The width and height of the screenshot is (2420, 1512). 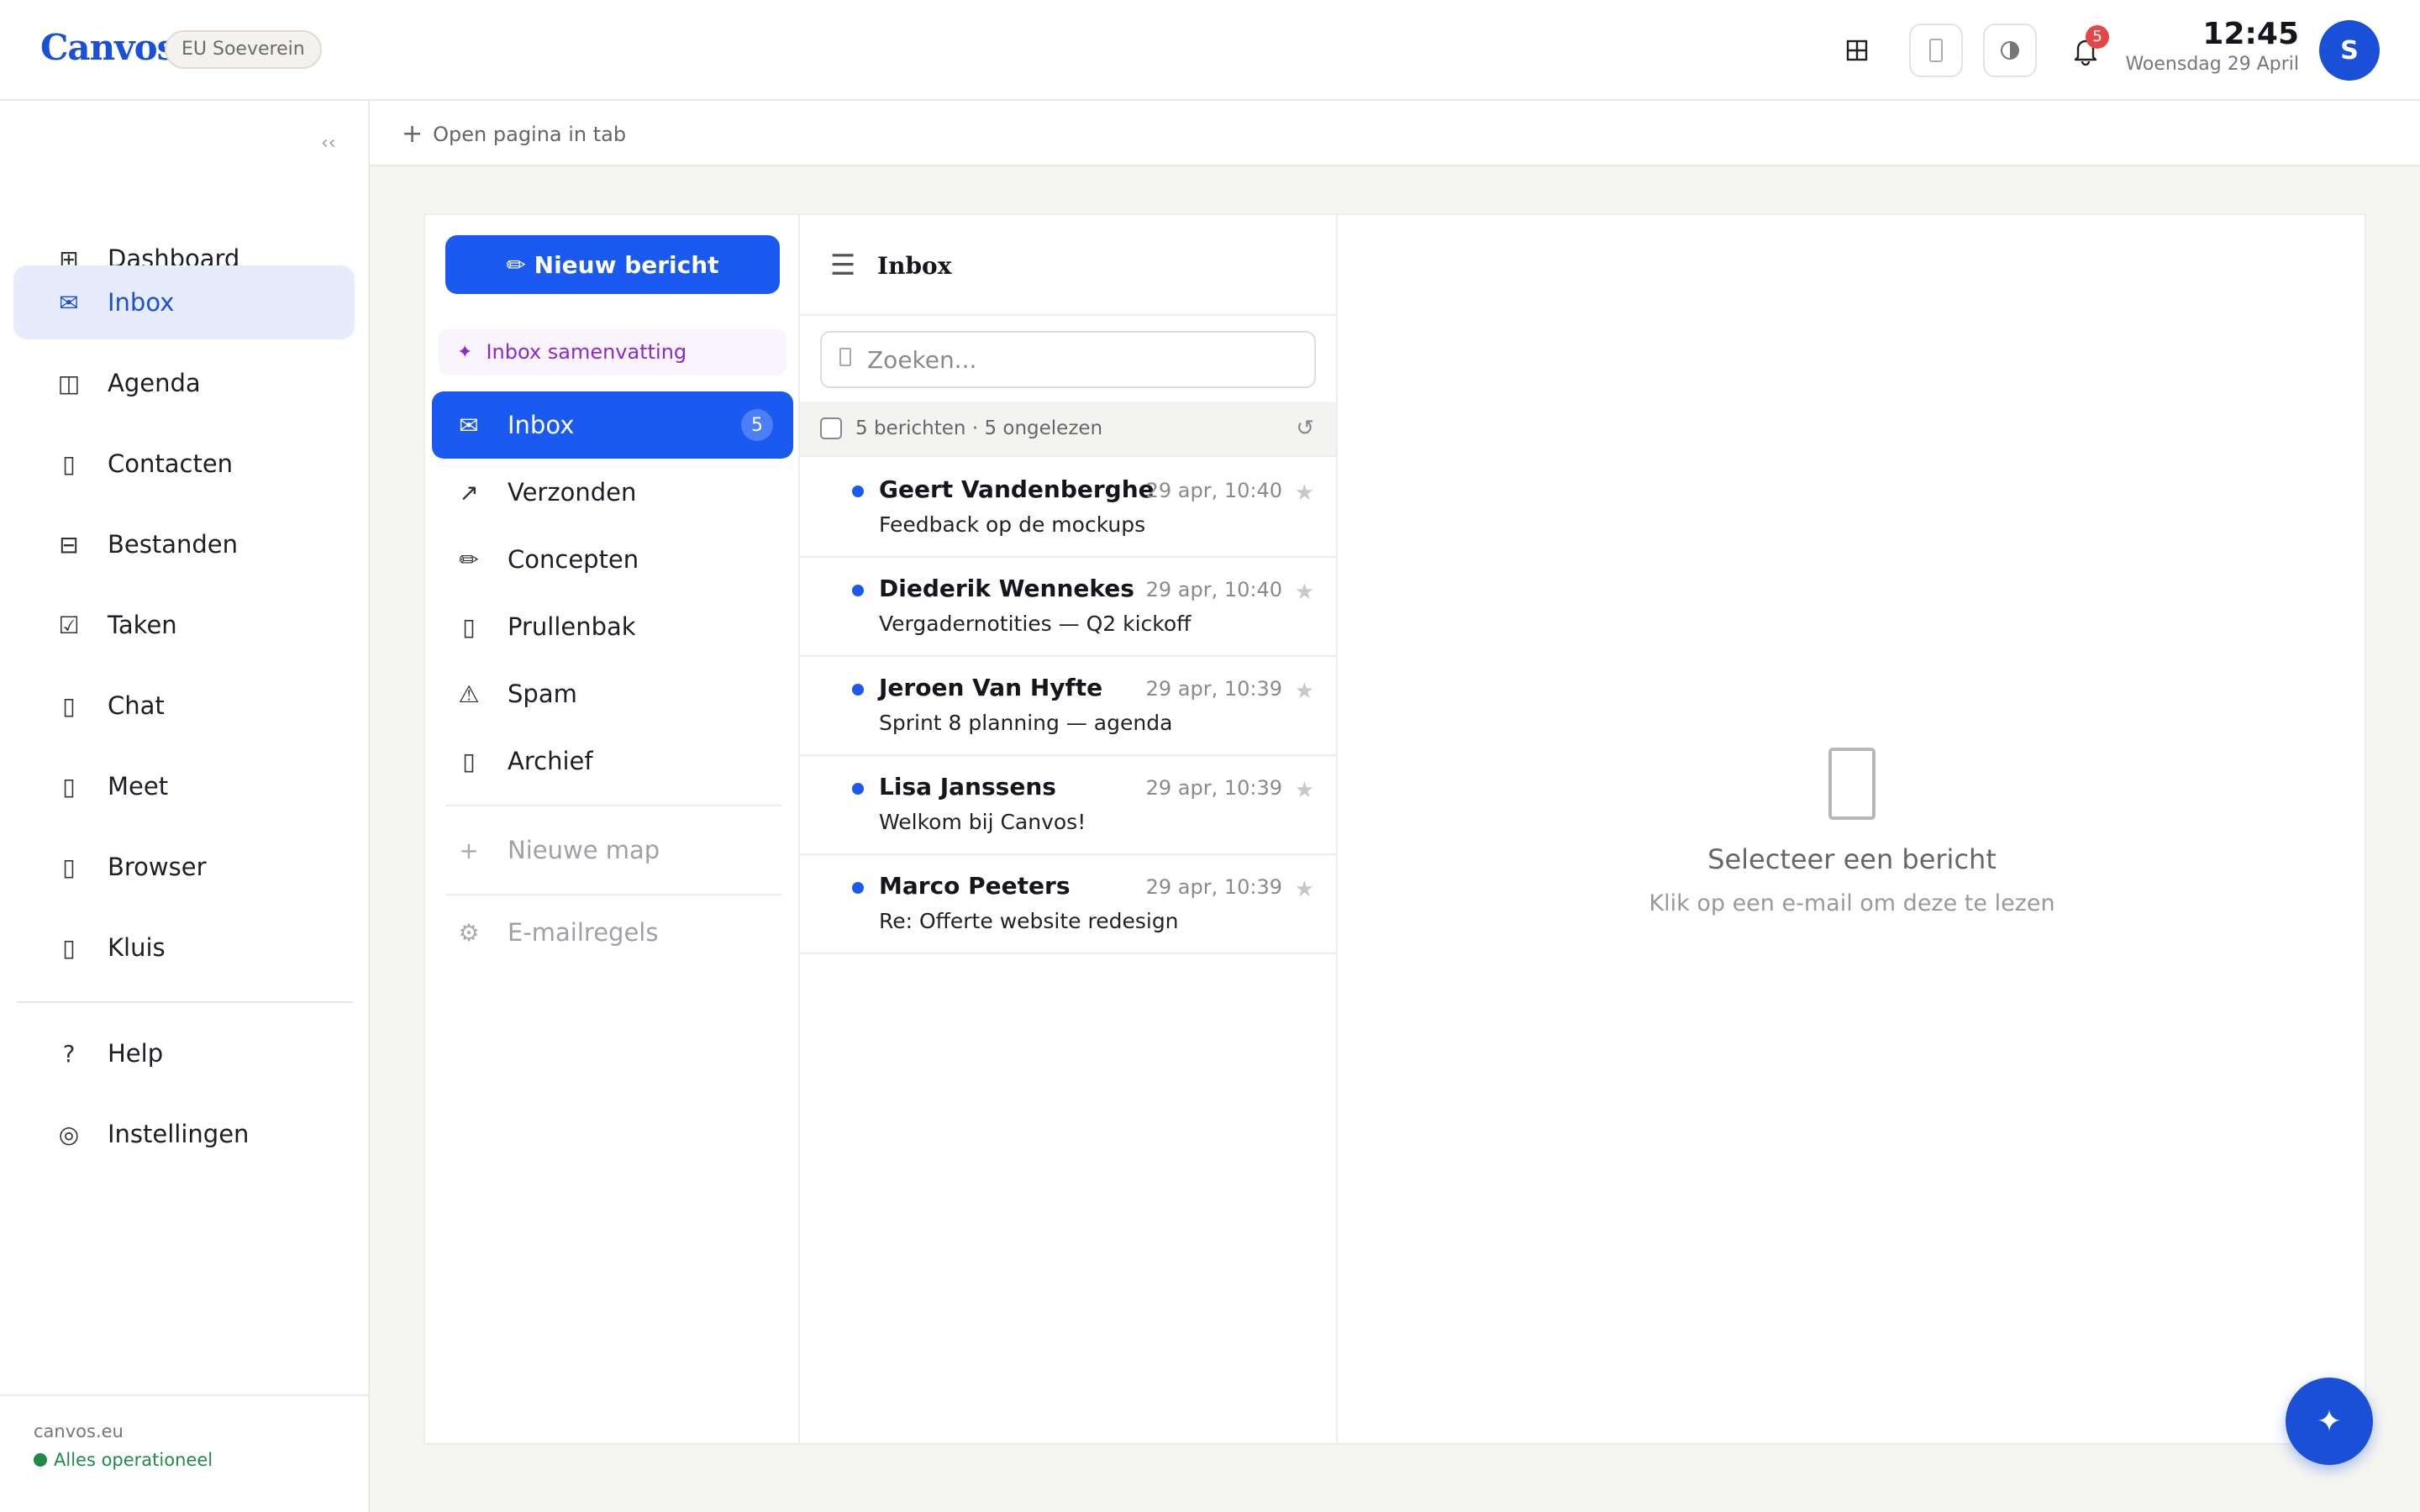 I want to click on phone-icon, so click(x=1936, y=50).